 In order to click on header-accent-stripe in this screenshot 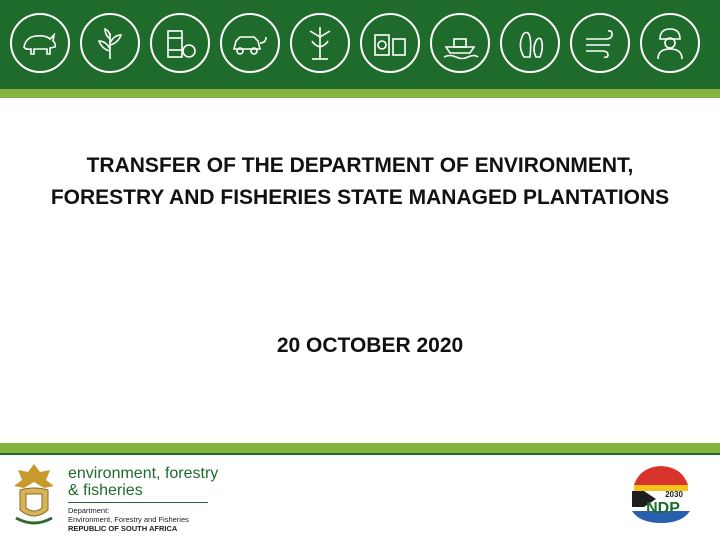, I will do `click(360, 93)`.